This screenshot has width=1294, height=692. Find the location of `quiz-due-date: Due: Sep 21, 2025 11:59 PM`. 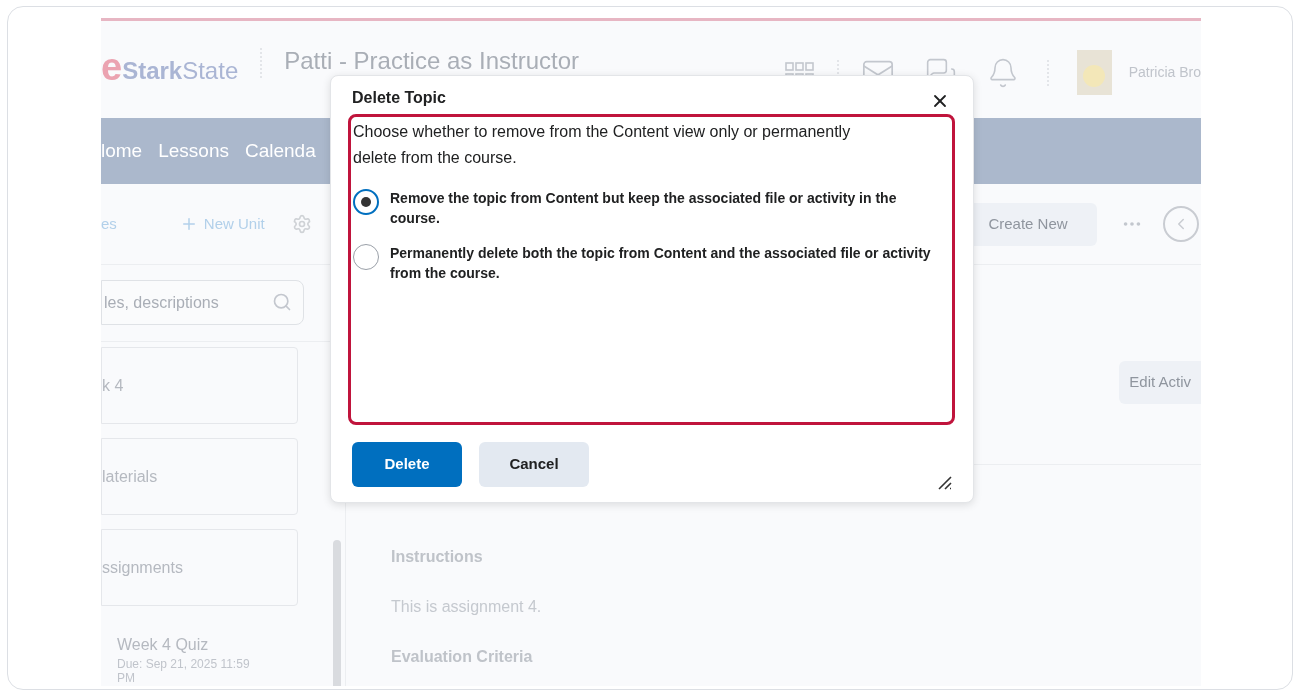

quiz-due-date: Due: Sep 21, 2025 11:59 PM is located at coordinates (184, 671).